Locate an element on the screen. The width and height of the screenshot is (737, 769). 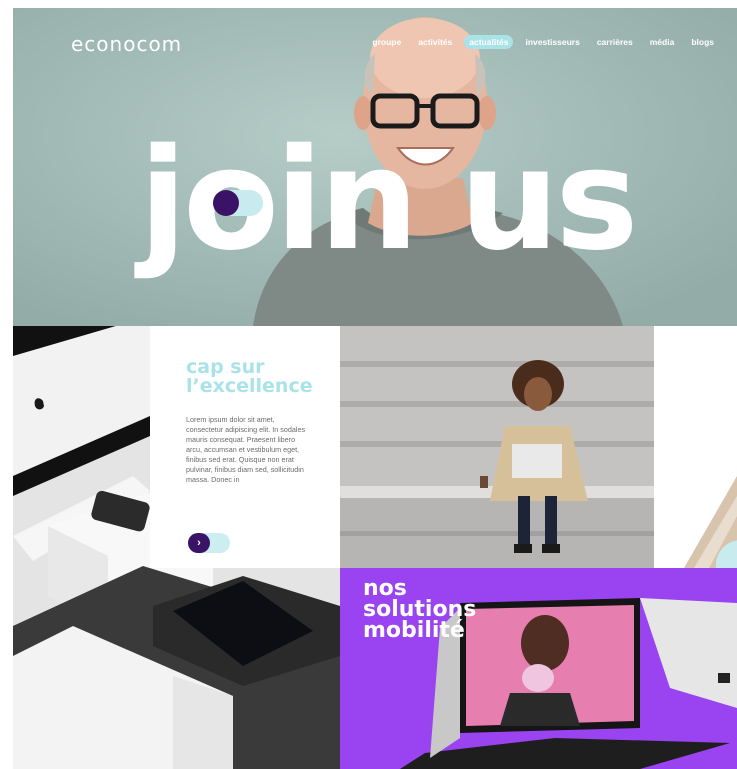
econocom-logo: econocom is located at coordinates (126, 44).